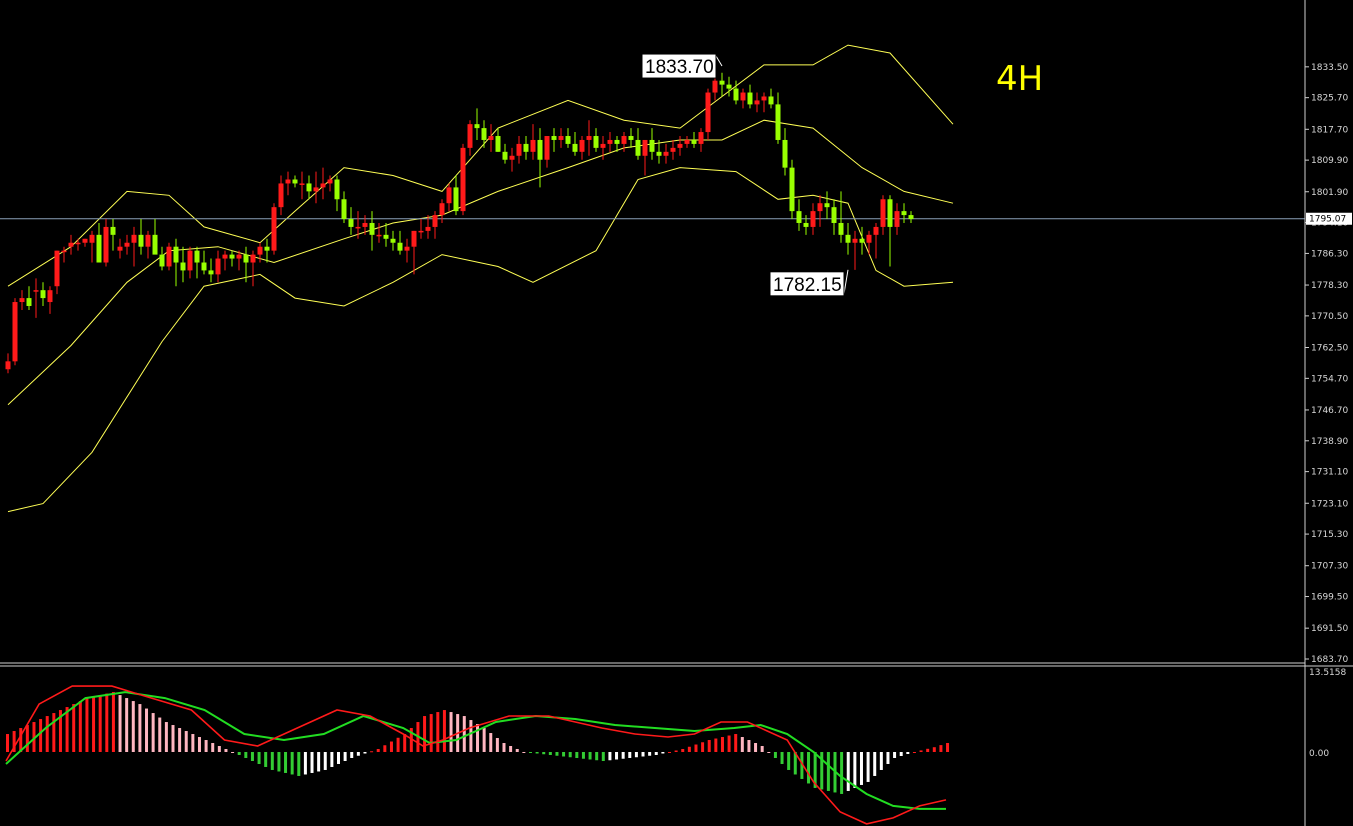  What do you see at coordinates (809, 283) in the screenshot?
I see `price-callout: 1782.15` at bounding box center [809, 283].